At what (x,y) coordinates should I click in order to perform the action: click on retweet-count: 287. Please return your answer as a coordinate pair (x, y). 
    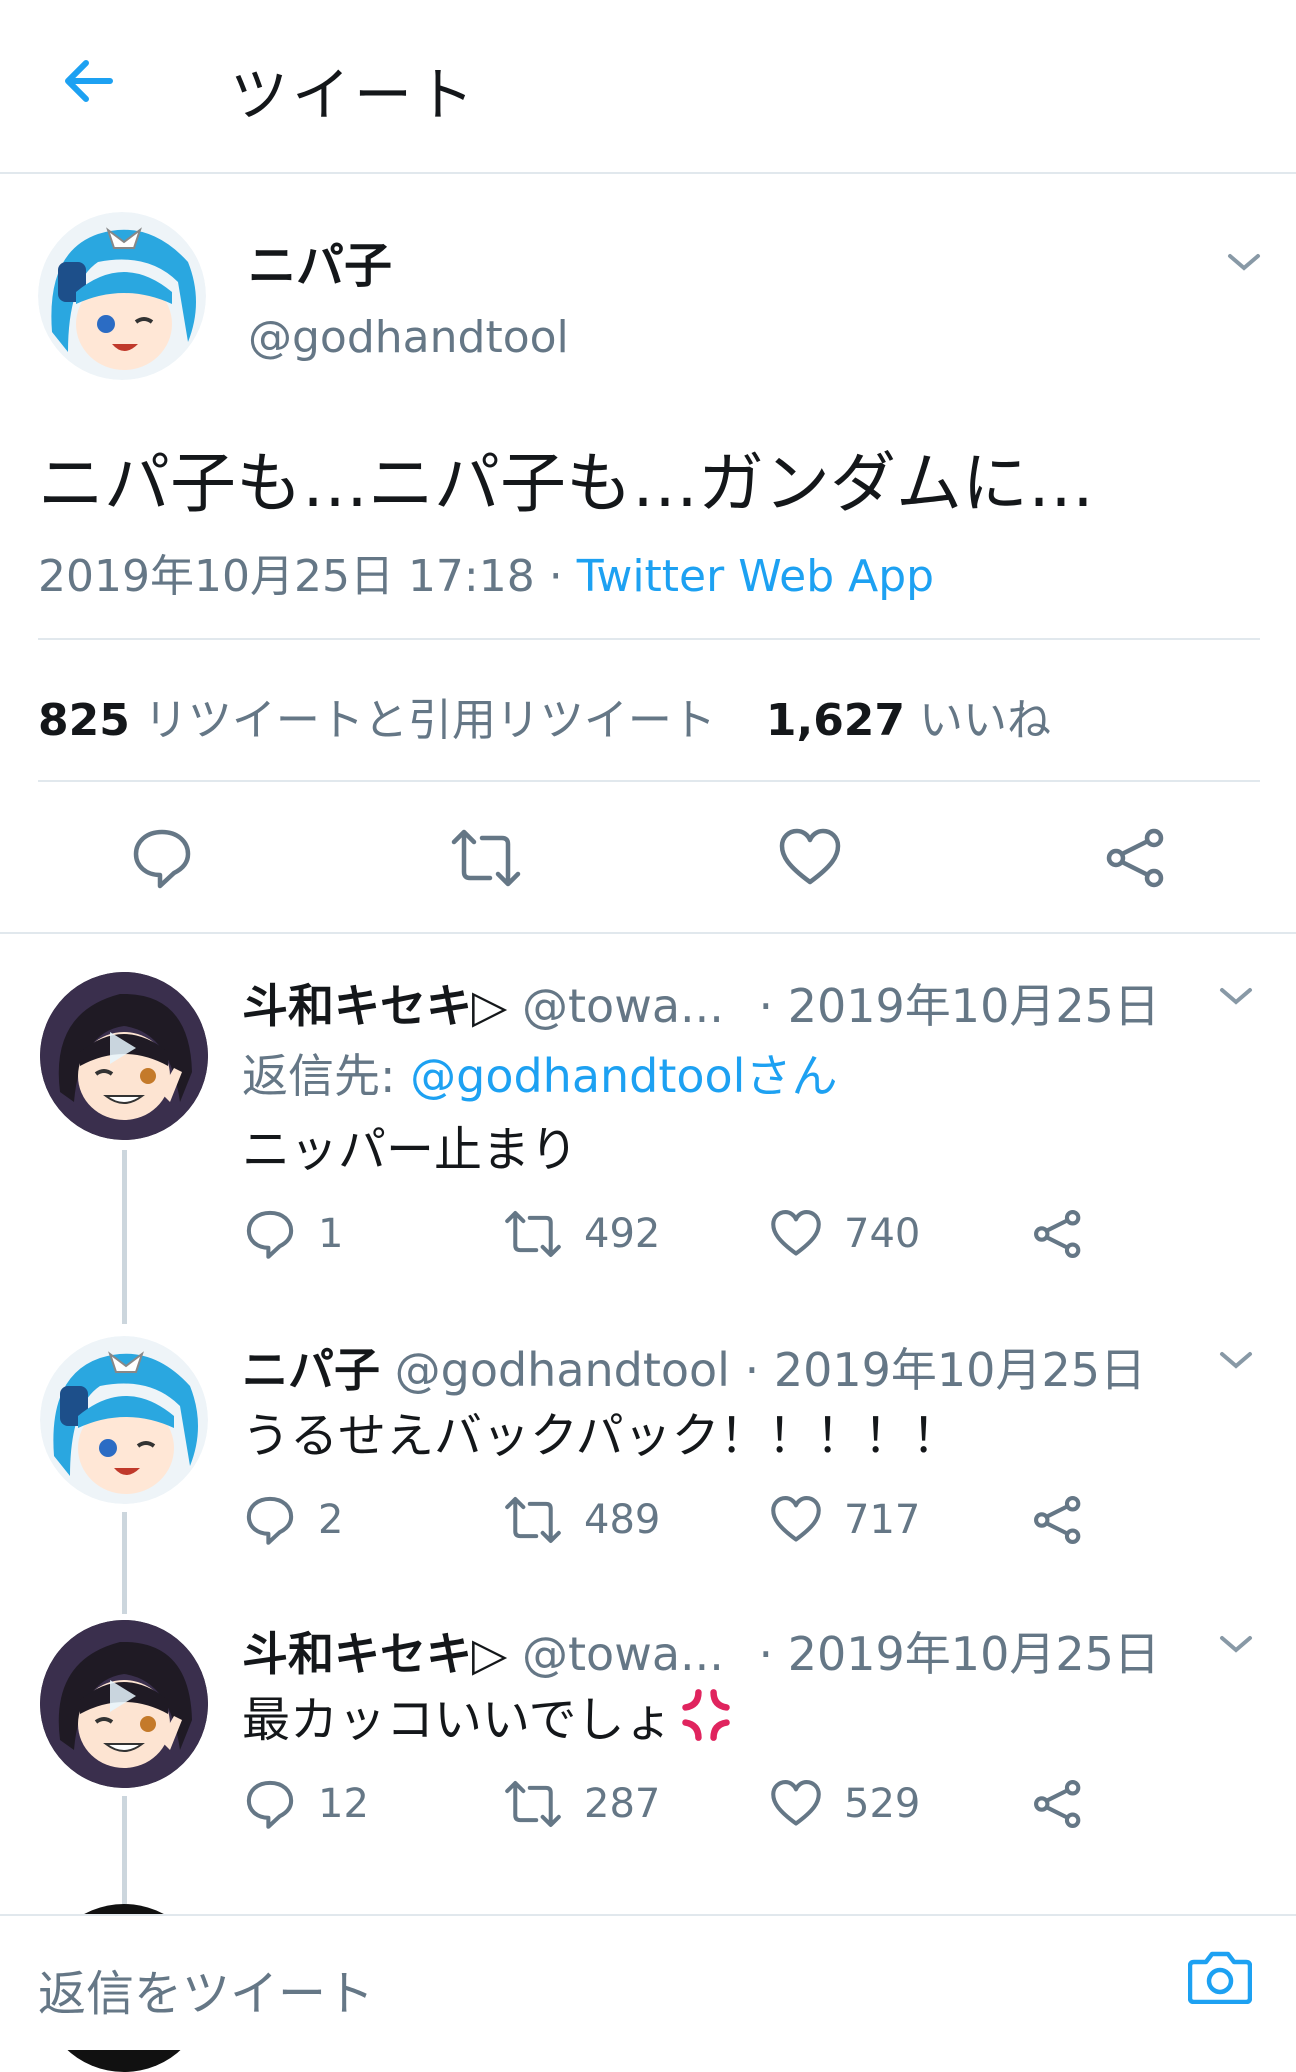
    Looking at the image, I should click on (622, 1804).